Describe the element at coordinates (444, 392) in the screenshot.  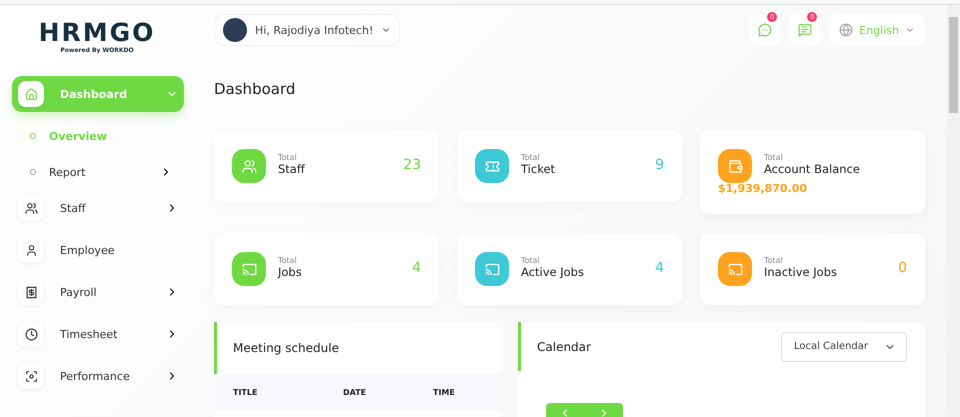
I see `column-header: TIME` at that location.